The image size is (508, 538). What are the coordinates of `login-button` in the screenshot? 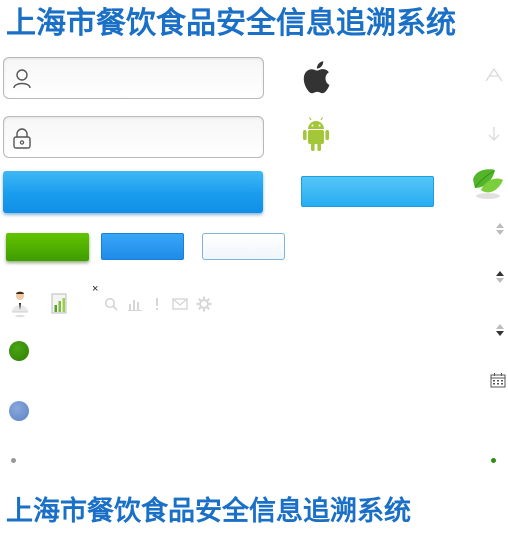 It's located at (133, 192).